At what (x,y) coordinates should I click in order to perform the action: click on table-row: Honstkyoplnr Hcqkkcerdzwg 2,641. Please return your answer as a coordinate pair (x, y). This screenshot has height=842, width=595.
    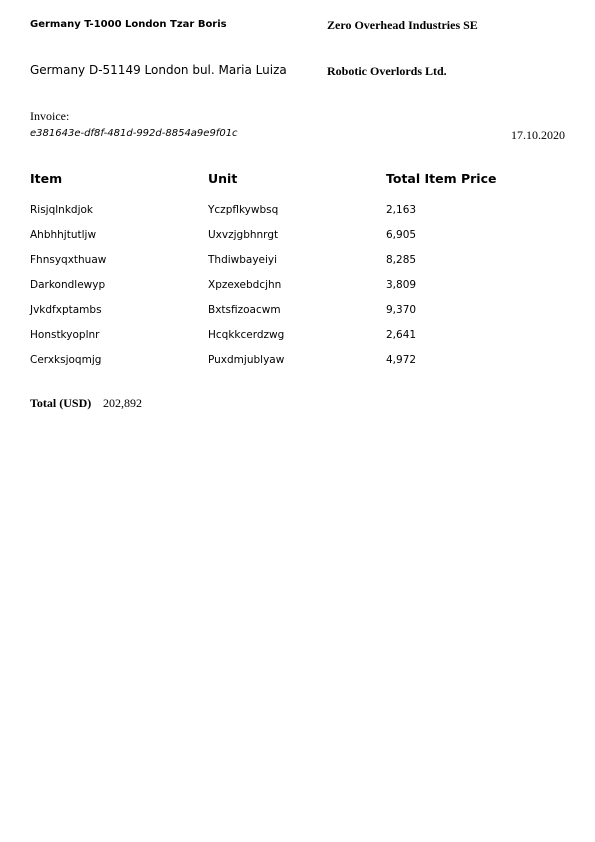
    Looking at the image, I should click on (297, 341).